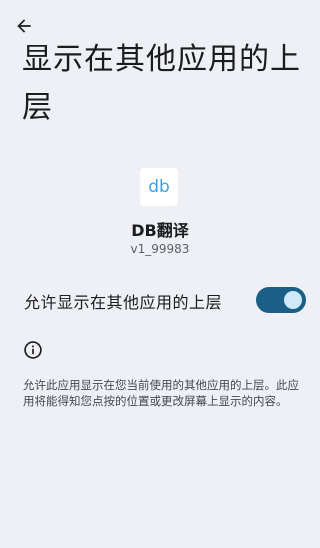  Describe the element at coordinates (293, 300) in the screenshot. I see `toggle-thumb` at that location.